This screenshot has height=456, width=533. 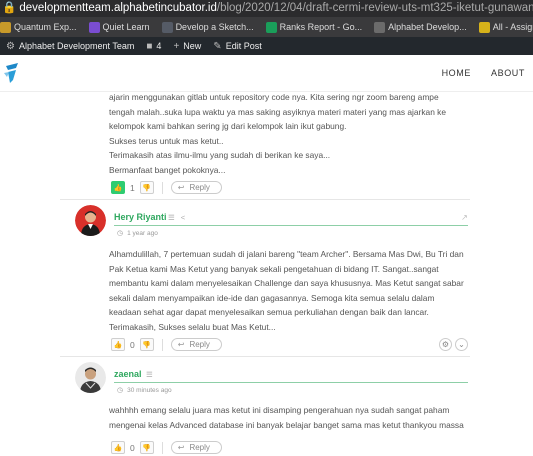 I want to click on admin-new-link: + New, so click(x=187, y=46).